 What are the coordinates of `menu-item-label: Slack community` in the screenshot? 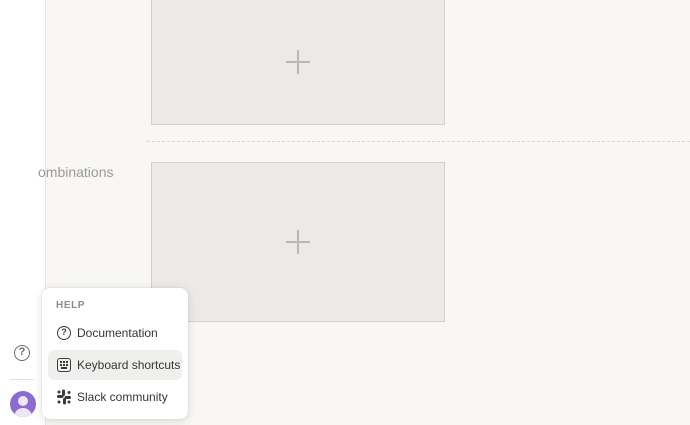 It's located at (122, 397).